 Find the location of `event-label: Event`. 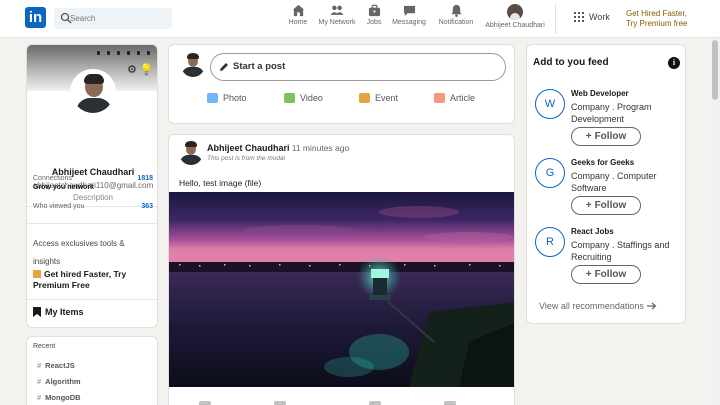

event-label: Event is located at coordinates (387, 98).